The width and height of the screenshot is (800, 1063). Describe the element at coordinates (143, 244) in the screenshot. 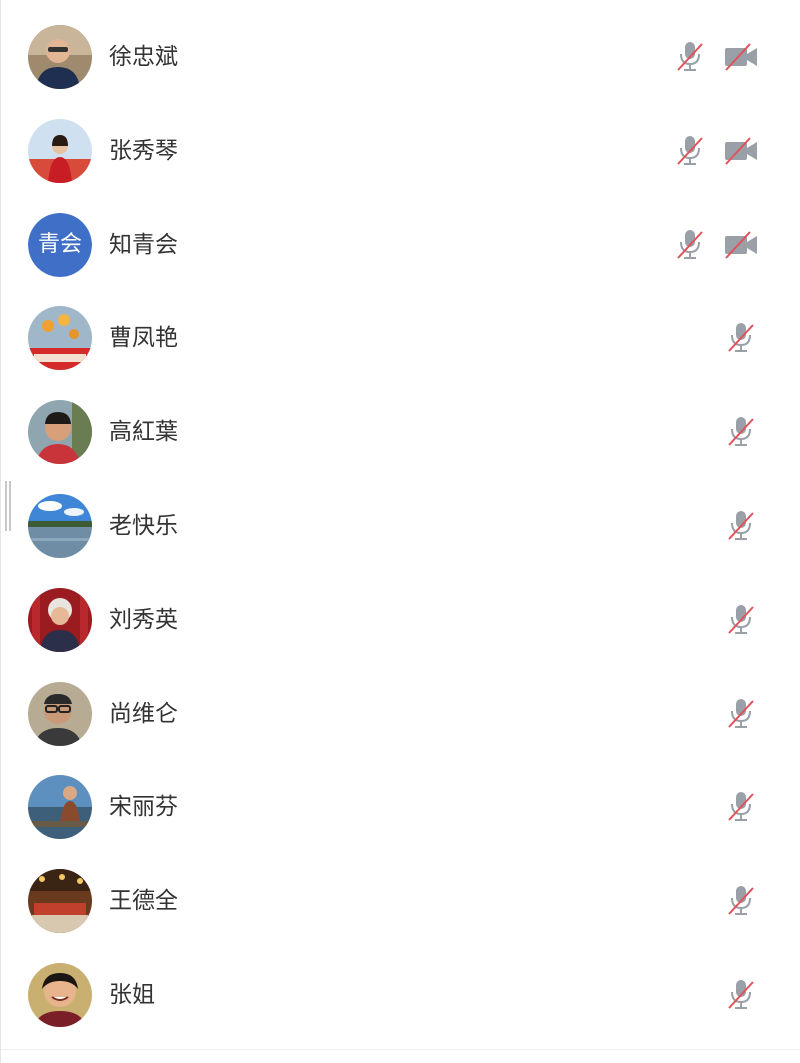

I see `participant-name: 知青会` at that location.